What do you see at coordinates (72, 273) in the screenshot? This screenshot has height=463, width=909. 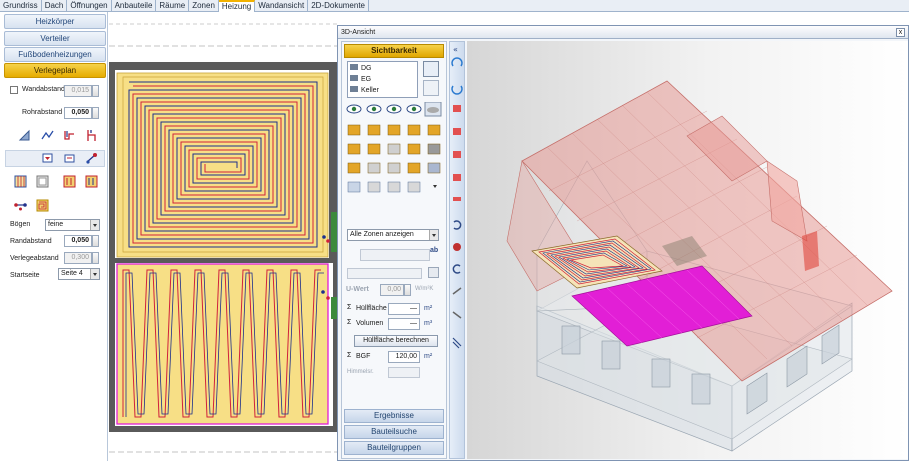 I see `startseite-value: Seite 4` at bounding box center [72, 273].